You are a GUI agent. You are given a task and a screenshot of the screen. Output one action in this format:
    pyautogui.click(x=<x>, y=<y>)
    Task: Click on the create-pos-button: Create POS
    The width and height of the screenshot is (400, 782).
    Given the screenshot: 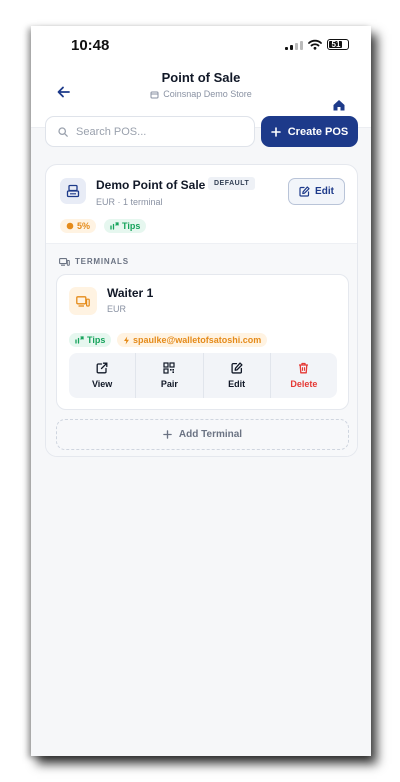 What is the action you would take?
    pyautogui.click(x=309, y=131)
    